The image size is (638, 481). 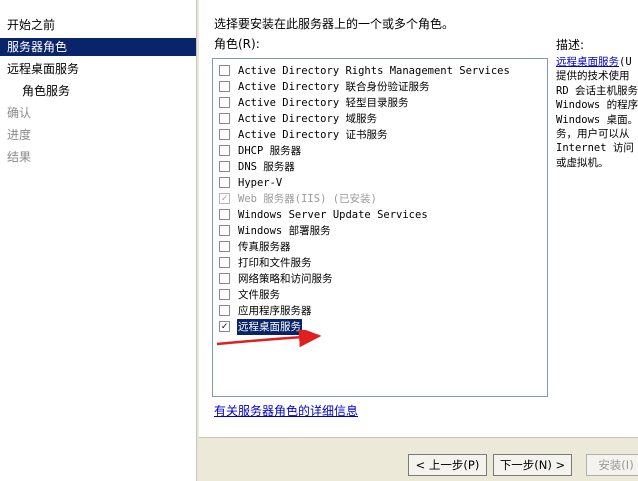 What do you see at coordinates (284, 231) in the screenshot?
I see `role-label: Windows 部署服务` at bounding box center [284, 231].